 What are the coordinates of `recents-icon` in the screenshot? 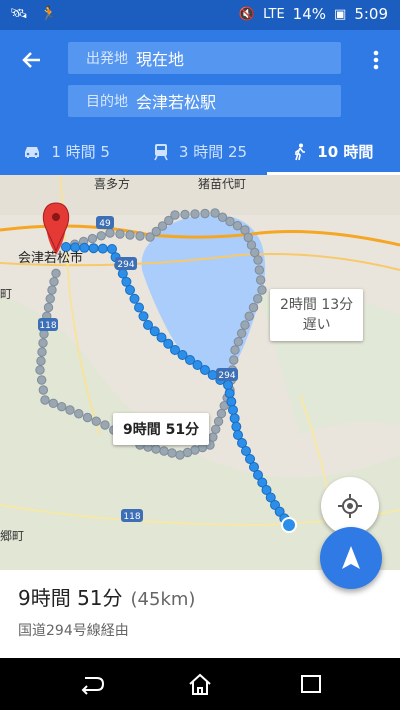 It's located at (311, 684).